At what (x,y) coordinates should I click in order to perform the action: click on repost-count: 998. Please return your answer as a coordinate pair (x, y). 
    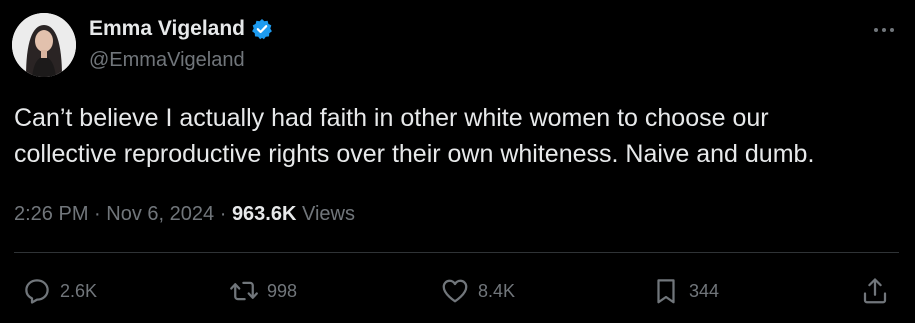
    Looking at the image, I should click on (282, 291).